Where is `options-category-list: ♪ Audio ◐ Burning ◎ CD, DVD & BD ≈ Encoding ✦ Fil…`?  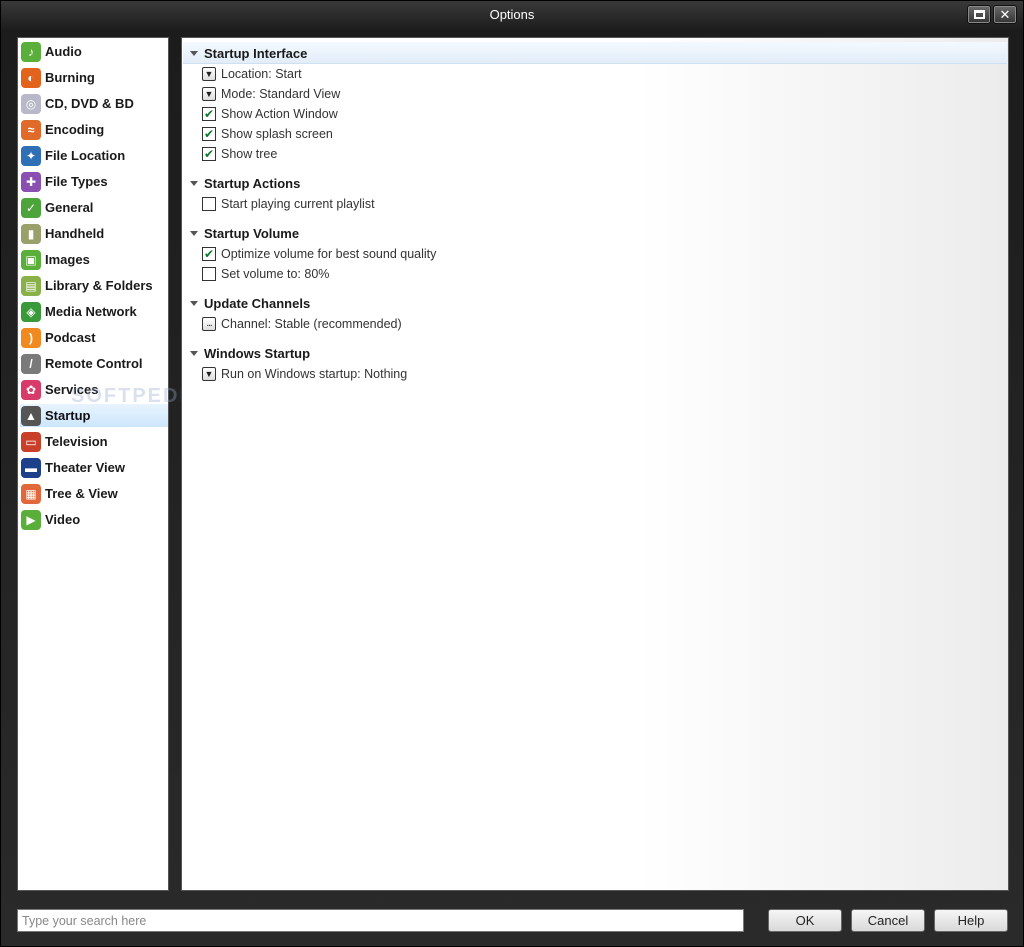
options-category-list: ♪ Audio ◐ Burning ◎ CD, DVD & BD ≈ Encoding ✦ Fil… is located at coordinates (93, 464).